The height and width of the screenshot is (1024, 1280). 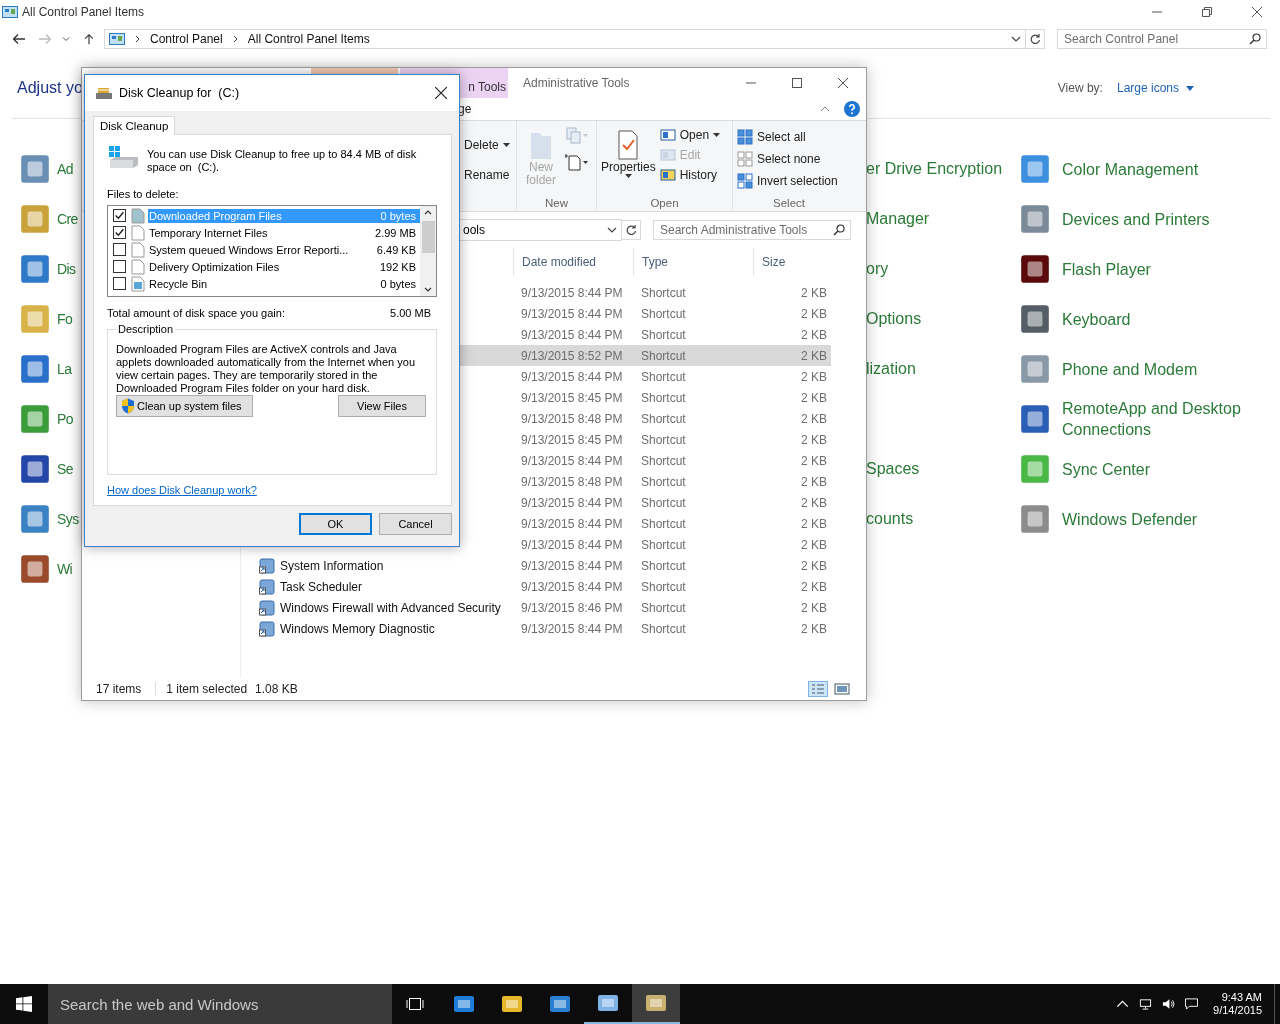 I want to click on properties-button: Properties, so click(x=628, y=161).